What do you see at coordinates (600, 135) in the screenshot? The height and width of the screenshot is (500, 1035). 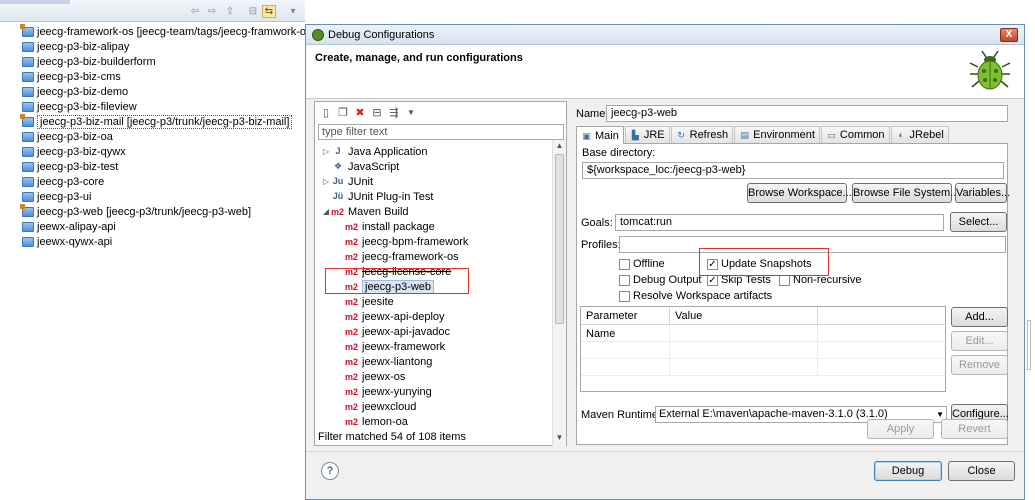 I see `tab-main: ▣ Main` at bounding box center [600, 135].